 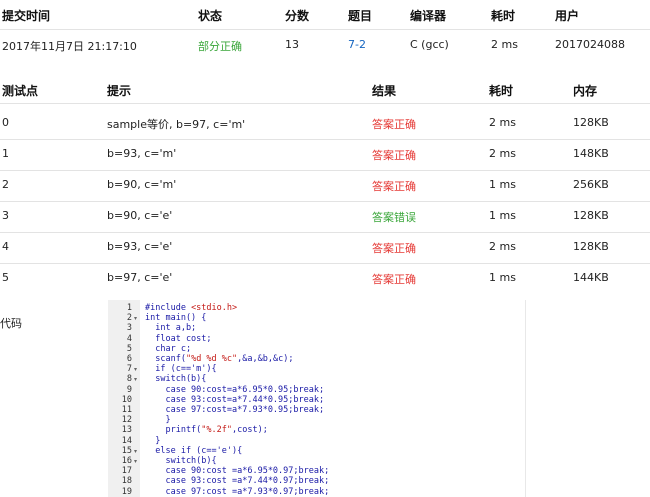 I want to click on code-line: int a,b;, so click(x=171, y=328).